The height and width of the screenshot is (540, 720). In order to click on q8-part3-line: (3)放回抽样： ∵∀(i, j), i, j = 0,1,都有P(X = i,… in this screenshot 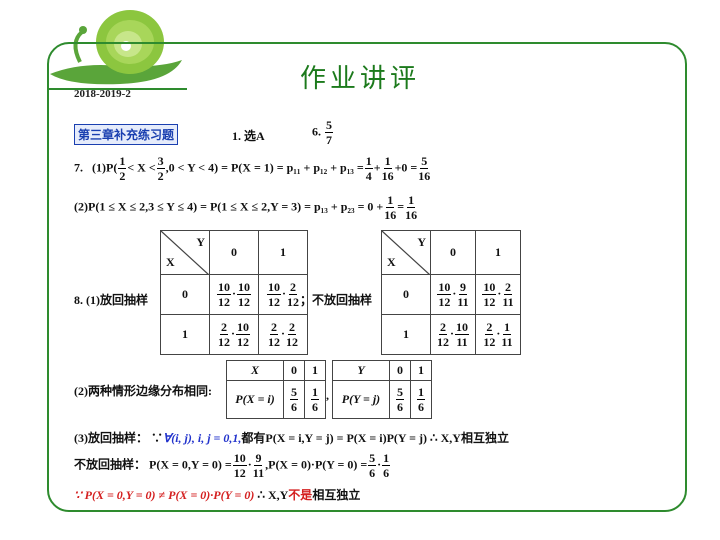, I will do `click(291, 438)`.